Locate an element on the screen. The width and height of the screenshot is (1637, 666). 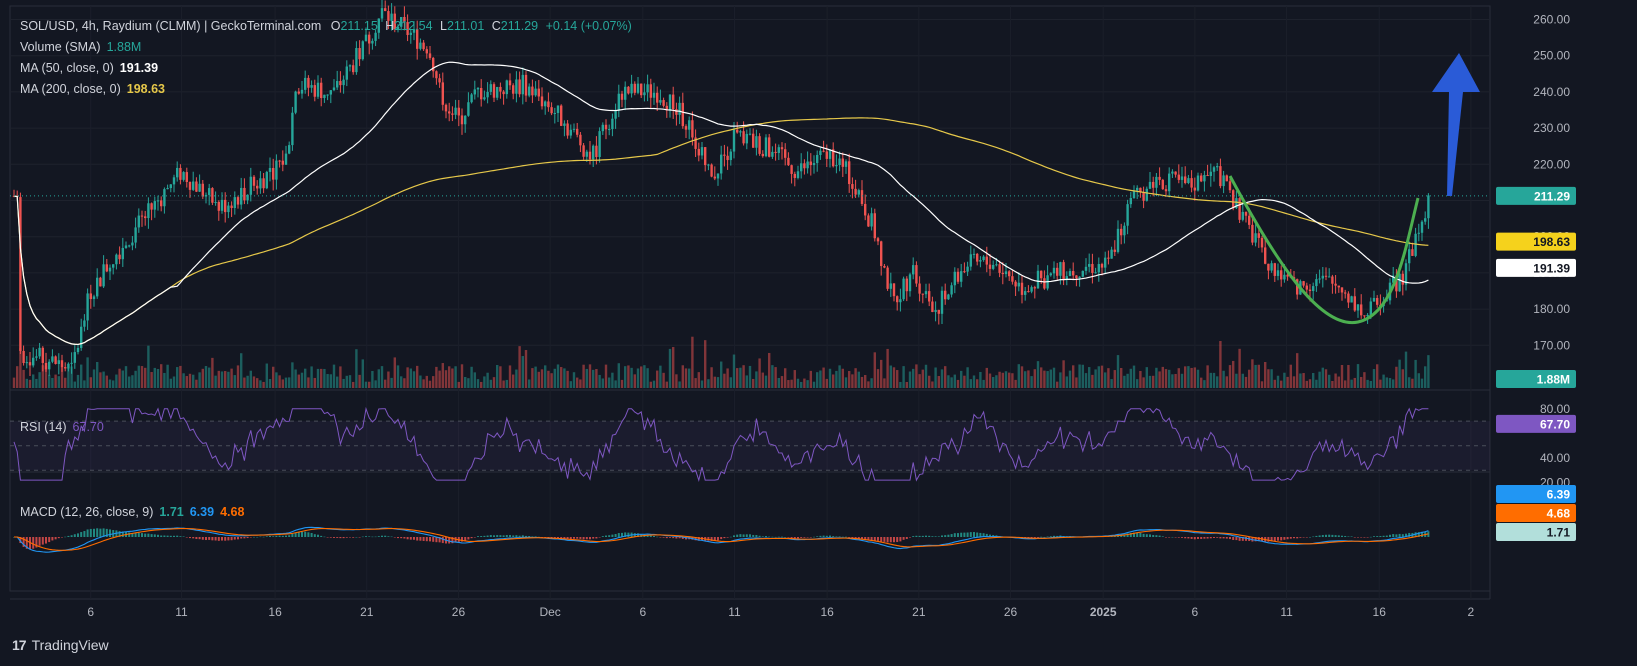
rsi-legend-value: 67.70 is located at coordinates (88, 427).